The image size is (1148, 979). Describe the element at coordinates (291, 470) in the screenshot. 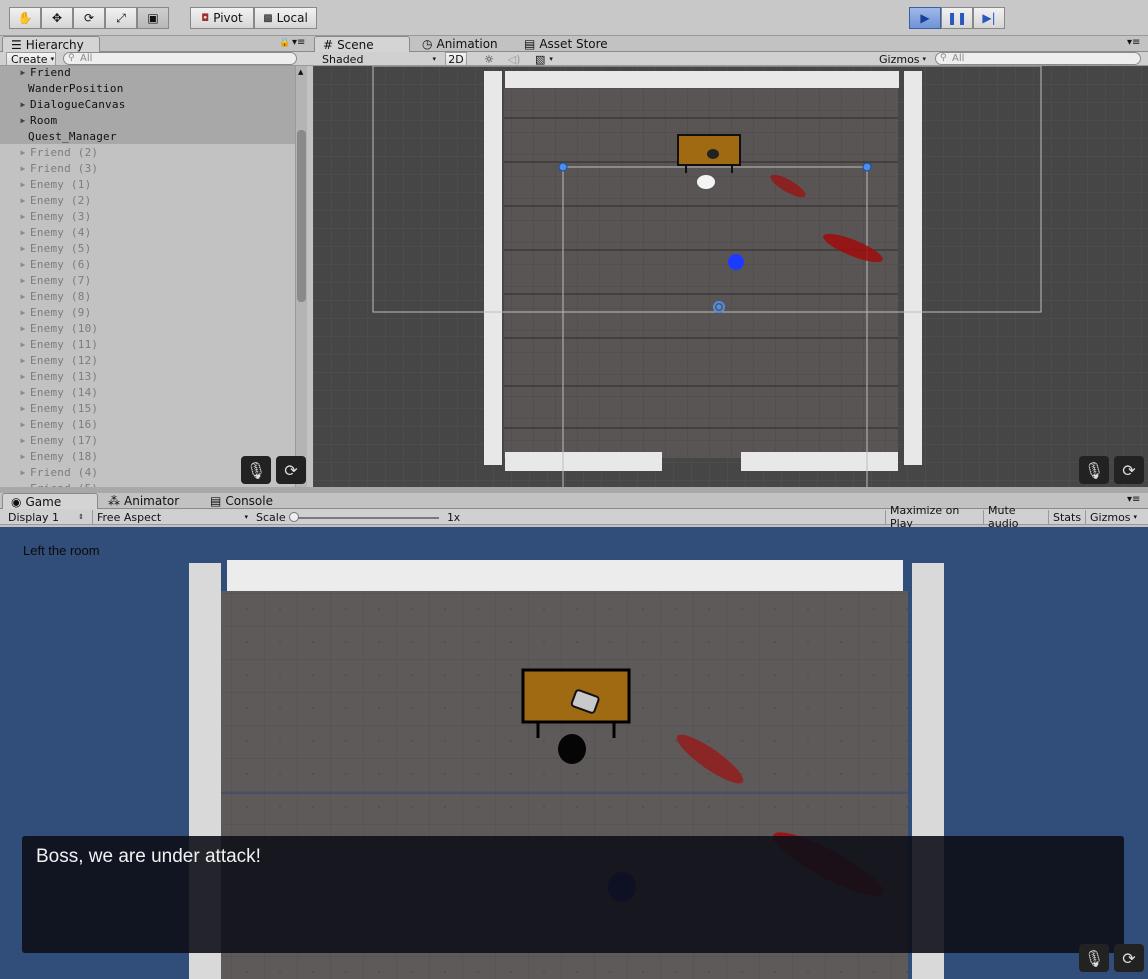

I see `refresh-button: ⟳` at that location.